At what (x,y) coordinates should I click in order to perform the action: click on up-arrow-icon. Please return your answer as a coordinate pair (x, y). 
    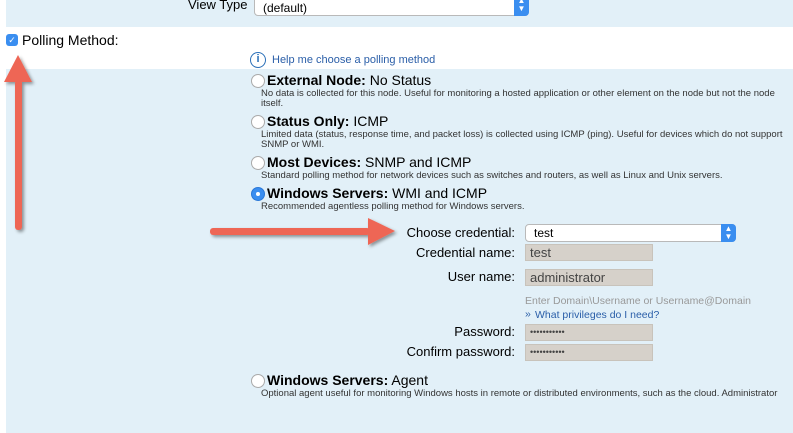
    Looking at the image, I should click on (18, 142).